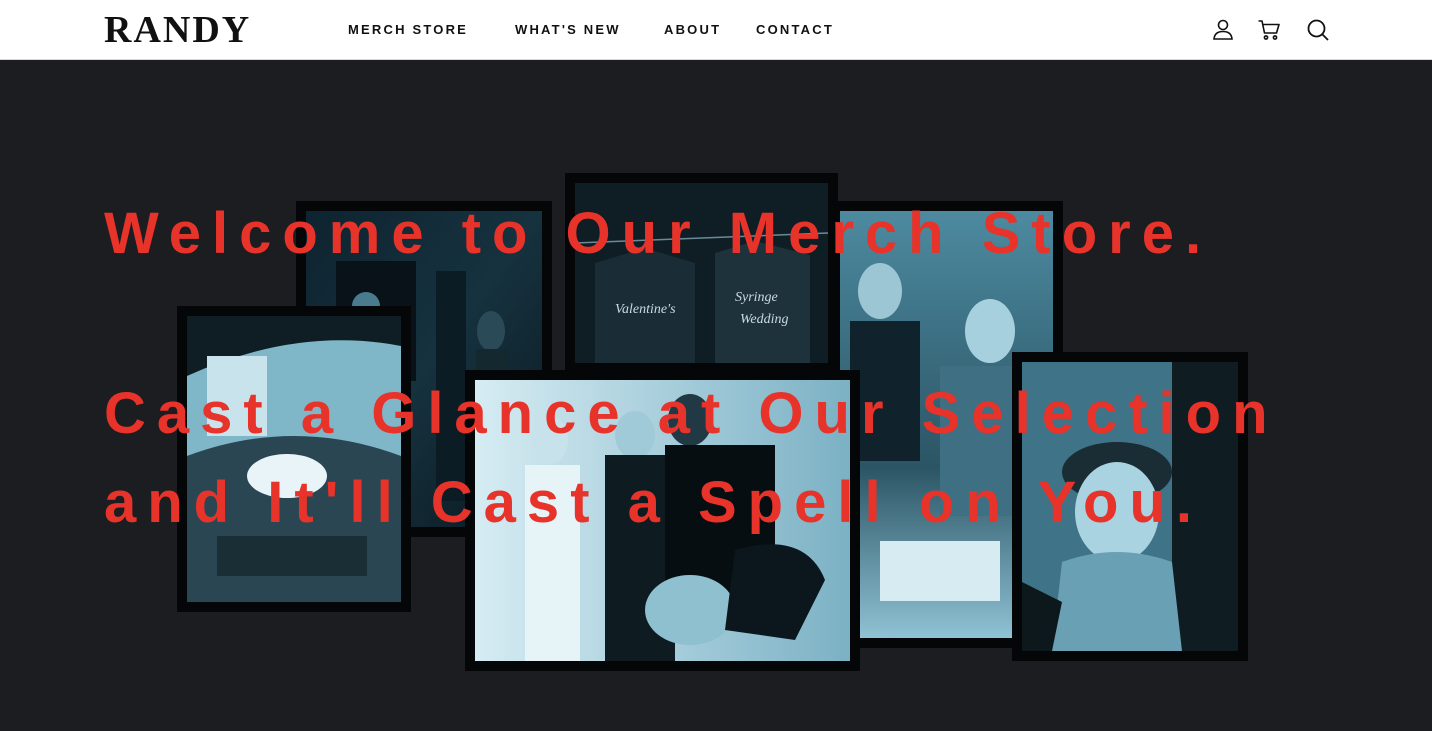 The image size is (1432, 731). Describe the element at coordinates (756, 297) in the screenshot. I see `svg-text: Syringe` at that location.